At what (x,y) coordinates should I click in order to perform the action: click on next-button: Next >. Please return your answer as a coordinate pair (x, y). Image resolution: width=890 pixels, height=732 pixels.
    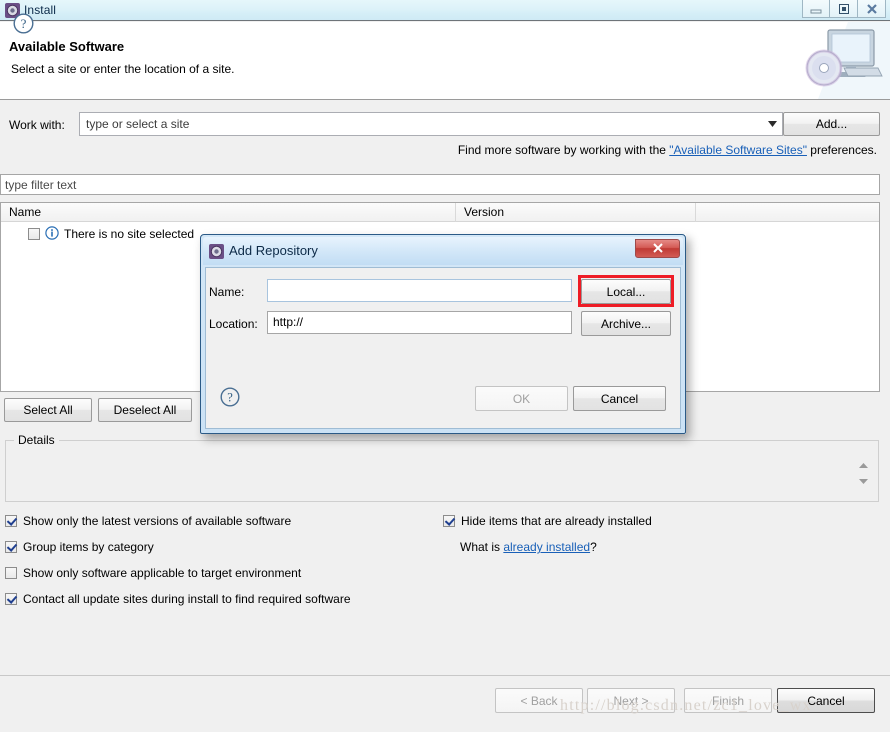
    Looking at the image, I should click on (631, 700).